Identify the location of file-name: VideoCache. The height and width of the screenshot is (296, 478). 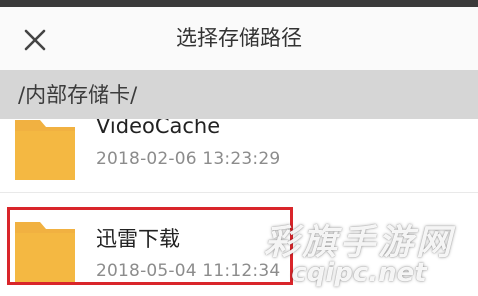
(158, 128).